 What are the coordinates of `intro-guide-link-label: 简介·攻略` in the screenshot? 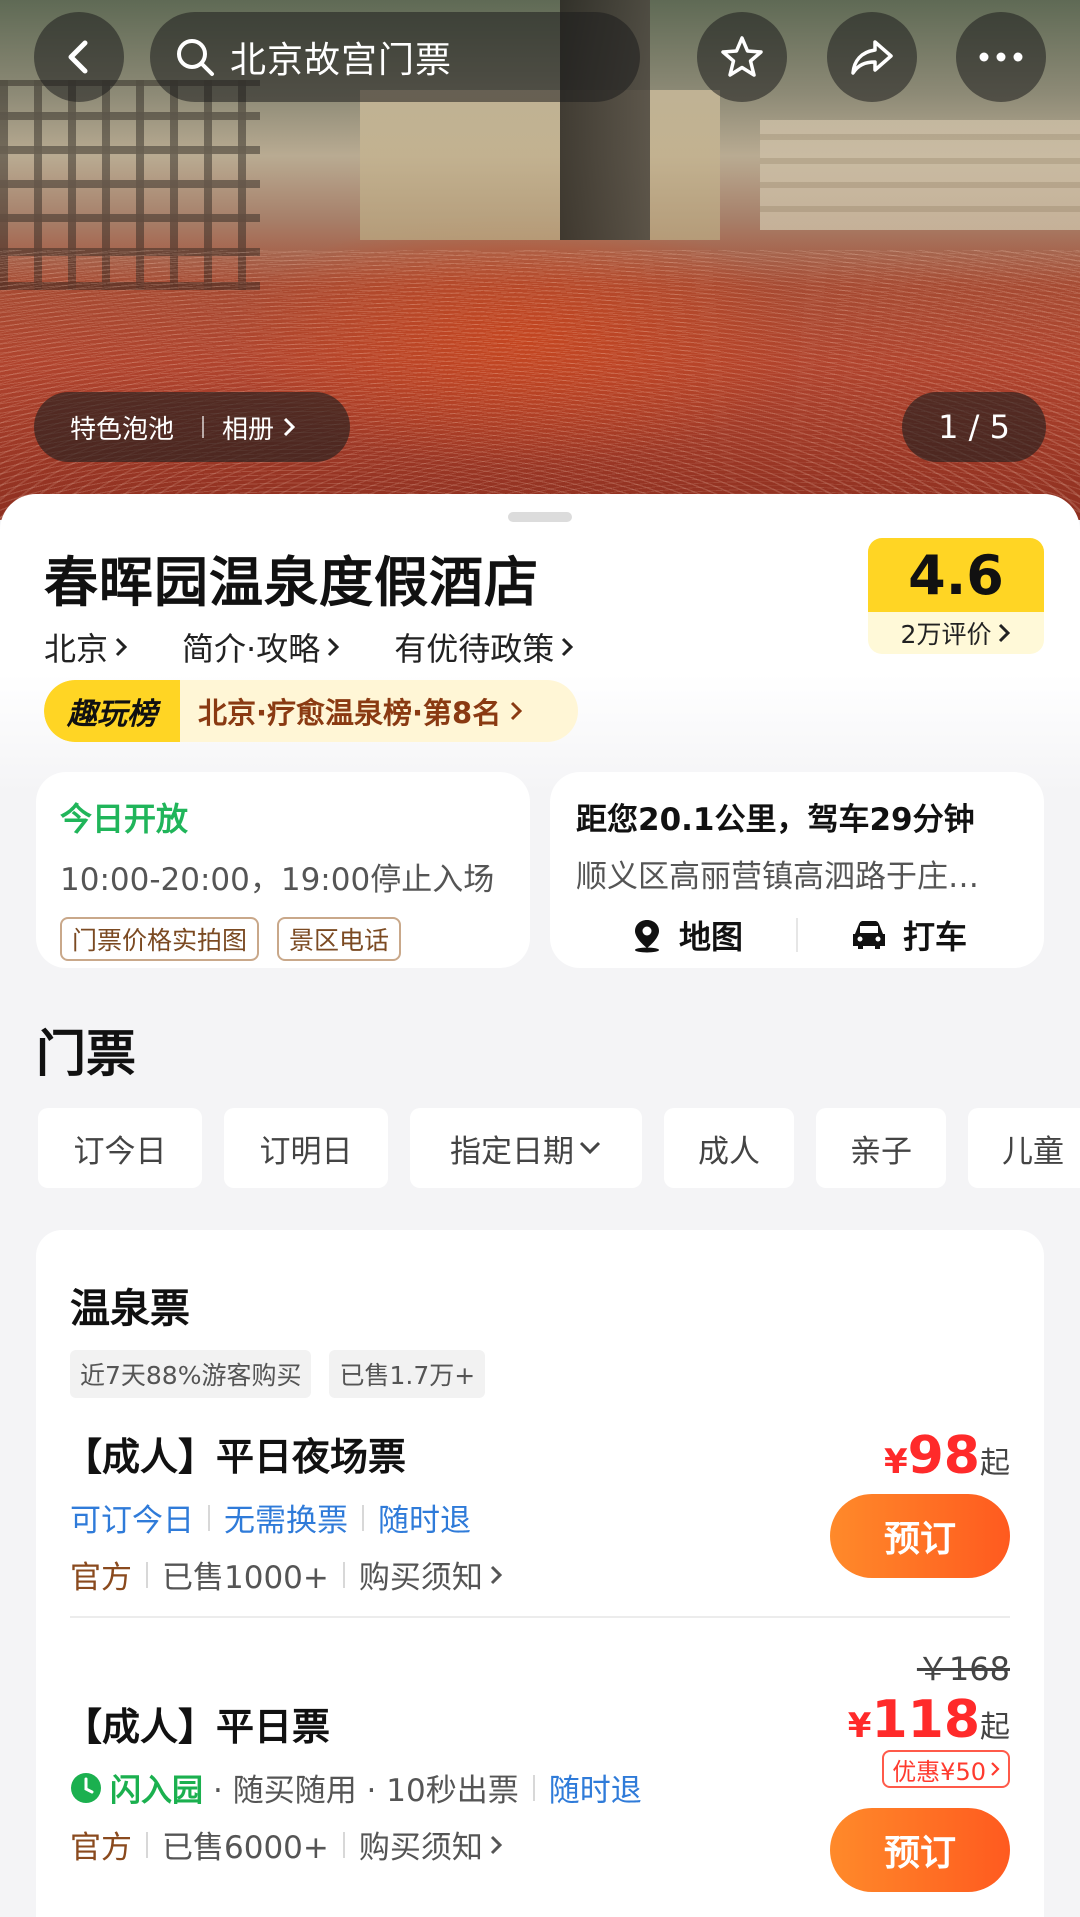 It's located at (251, 649).